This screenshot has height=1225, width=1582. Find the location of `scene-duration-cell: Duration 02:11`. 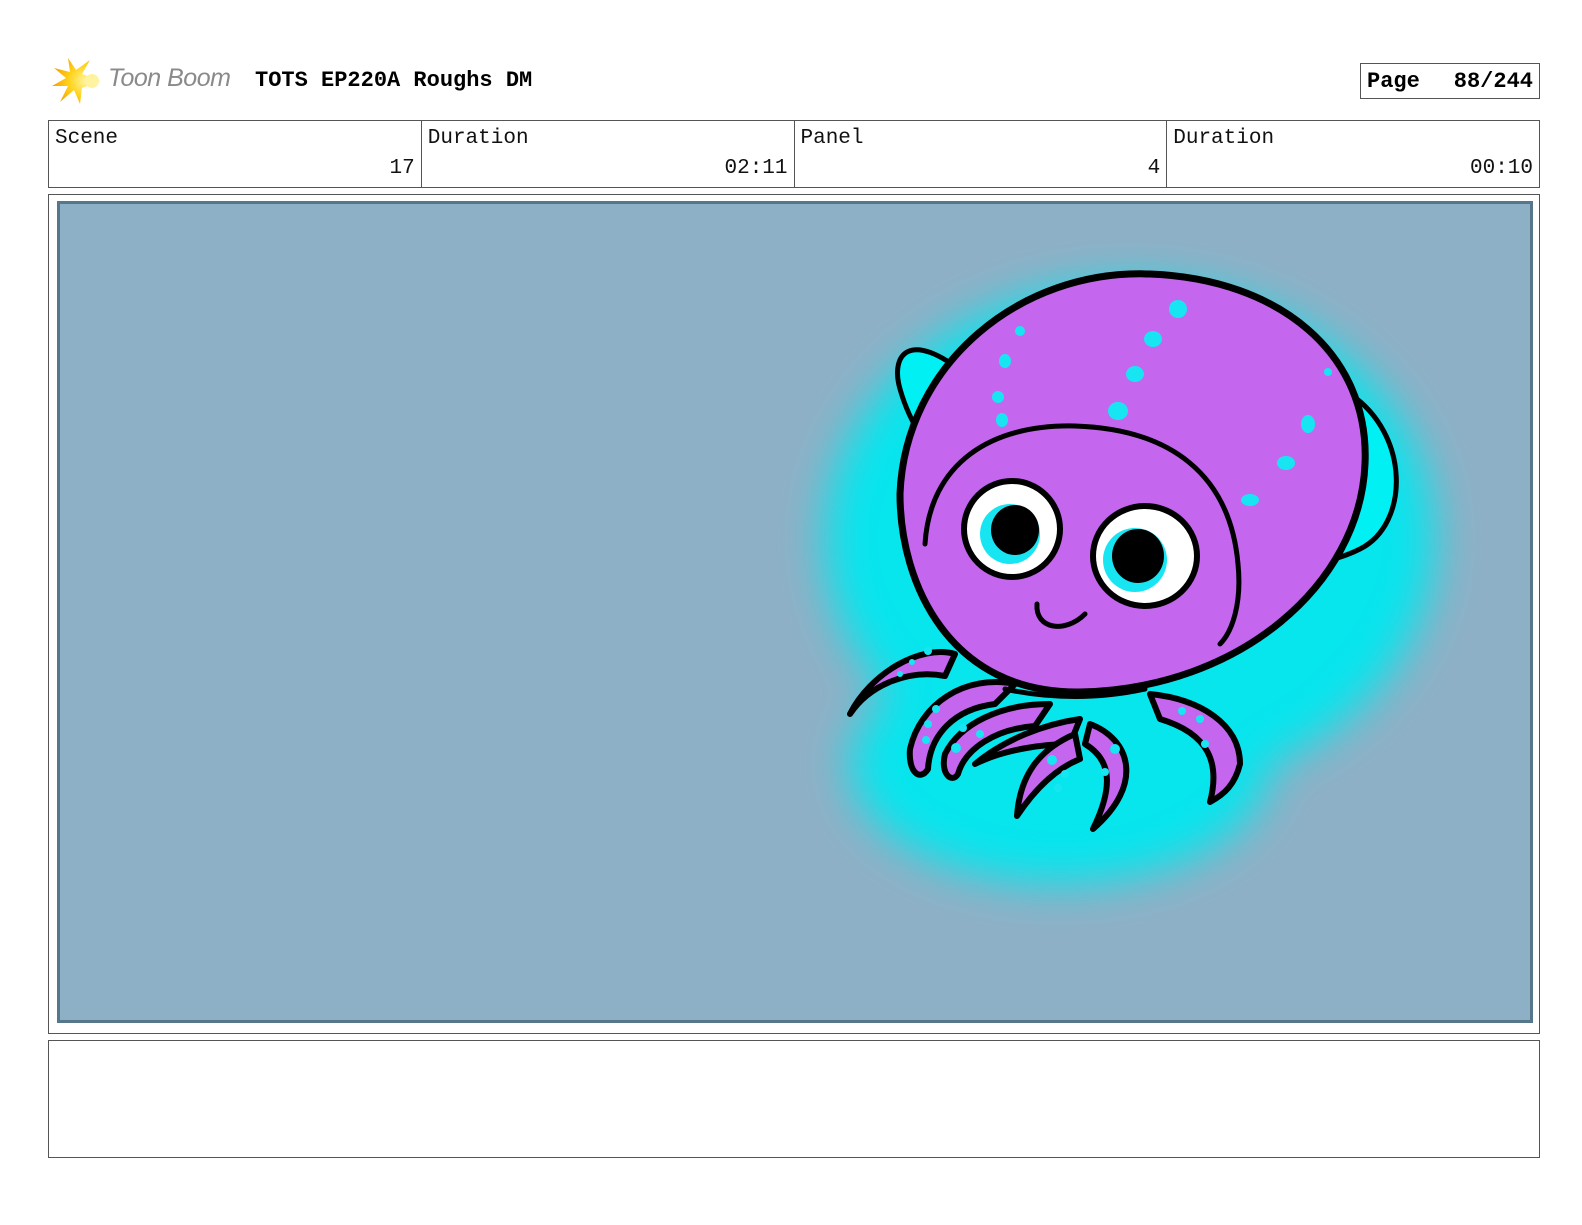

scene-duration-cell: Duration 02:11 is located at coordinates (608, 154).